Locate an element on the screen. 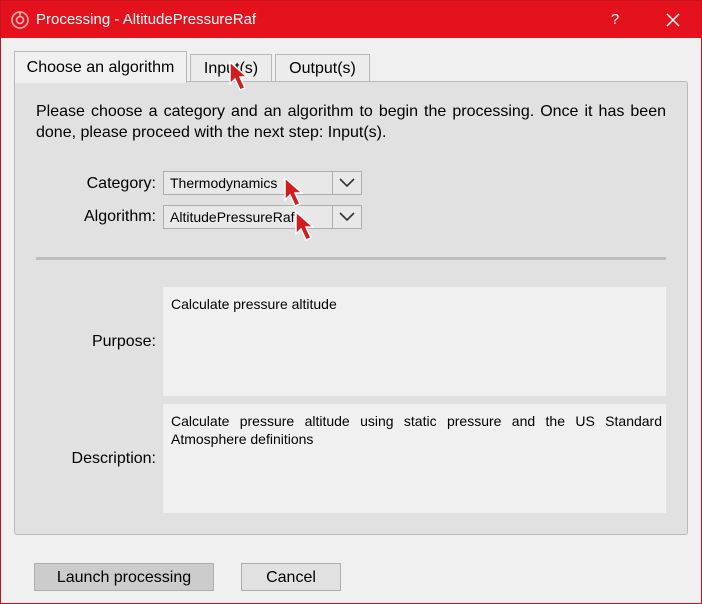  purpose-text: Calculate pressure altitude is located at coordinates (254, 304).